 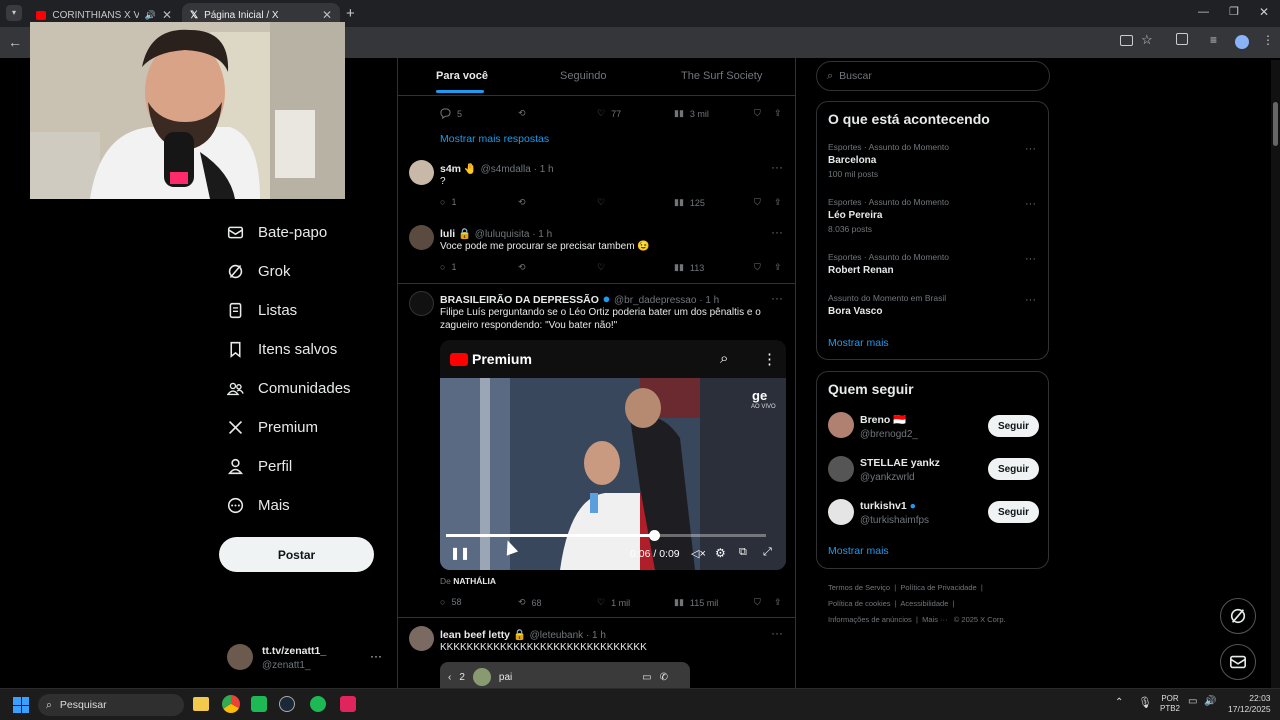 What do you see at coordinates (1268, 40) in the screenshot?
I see `menu-dots-icon: ⋮` at bounding box center [1268, 40].